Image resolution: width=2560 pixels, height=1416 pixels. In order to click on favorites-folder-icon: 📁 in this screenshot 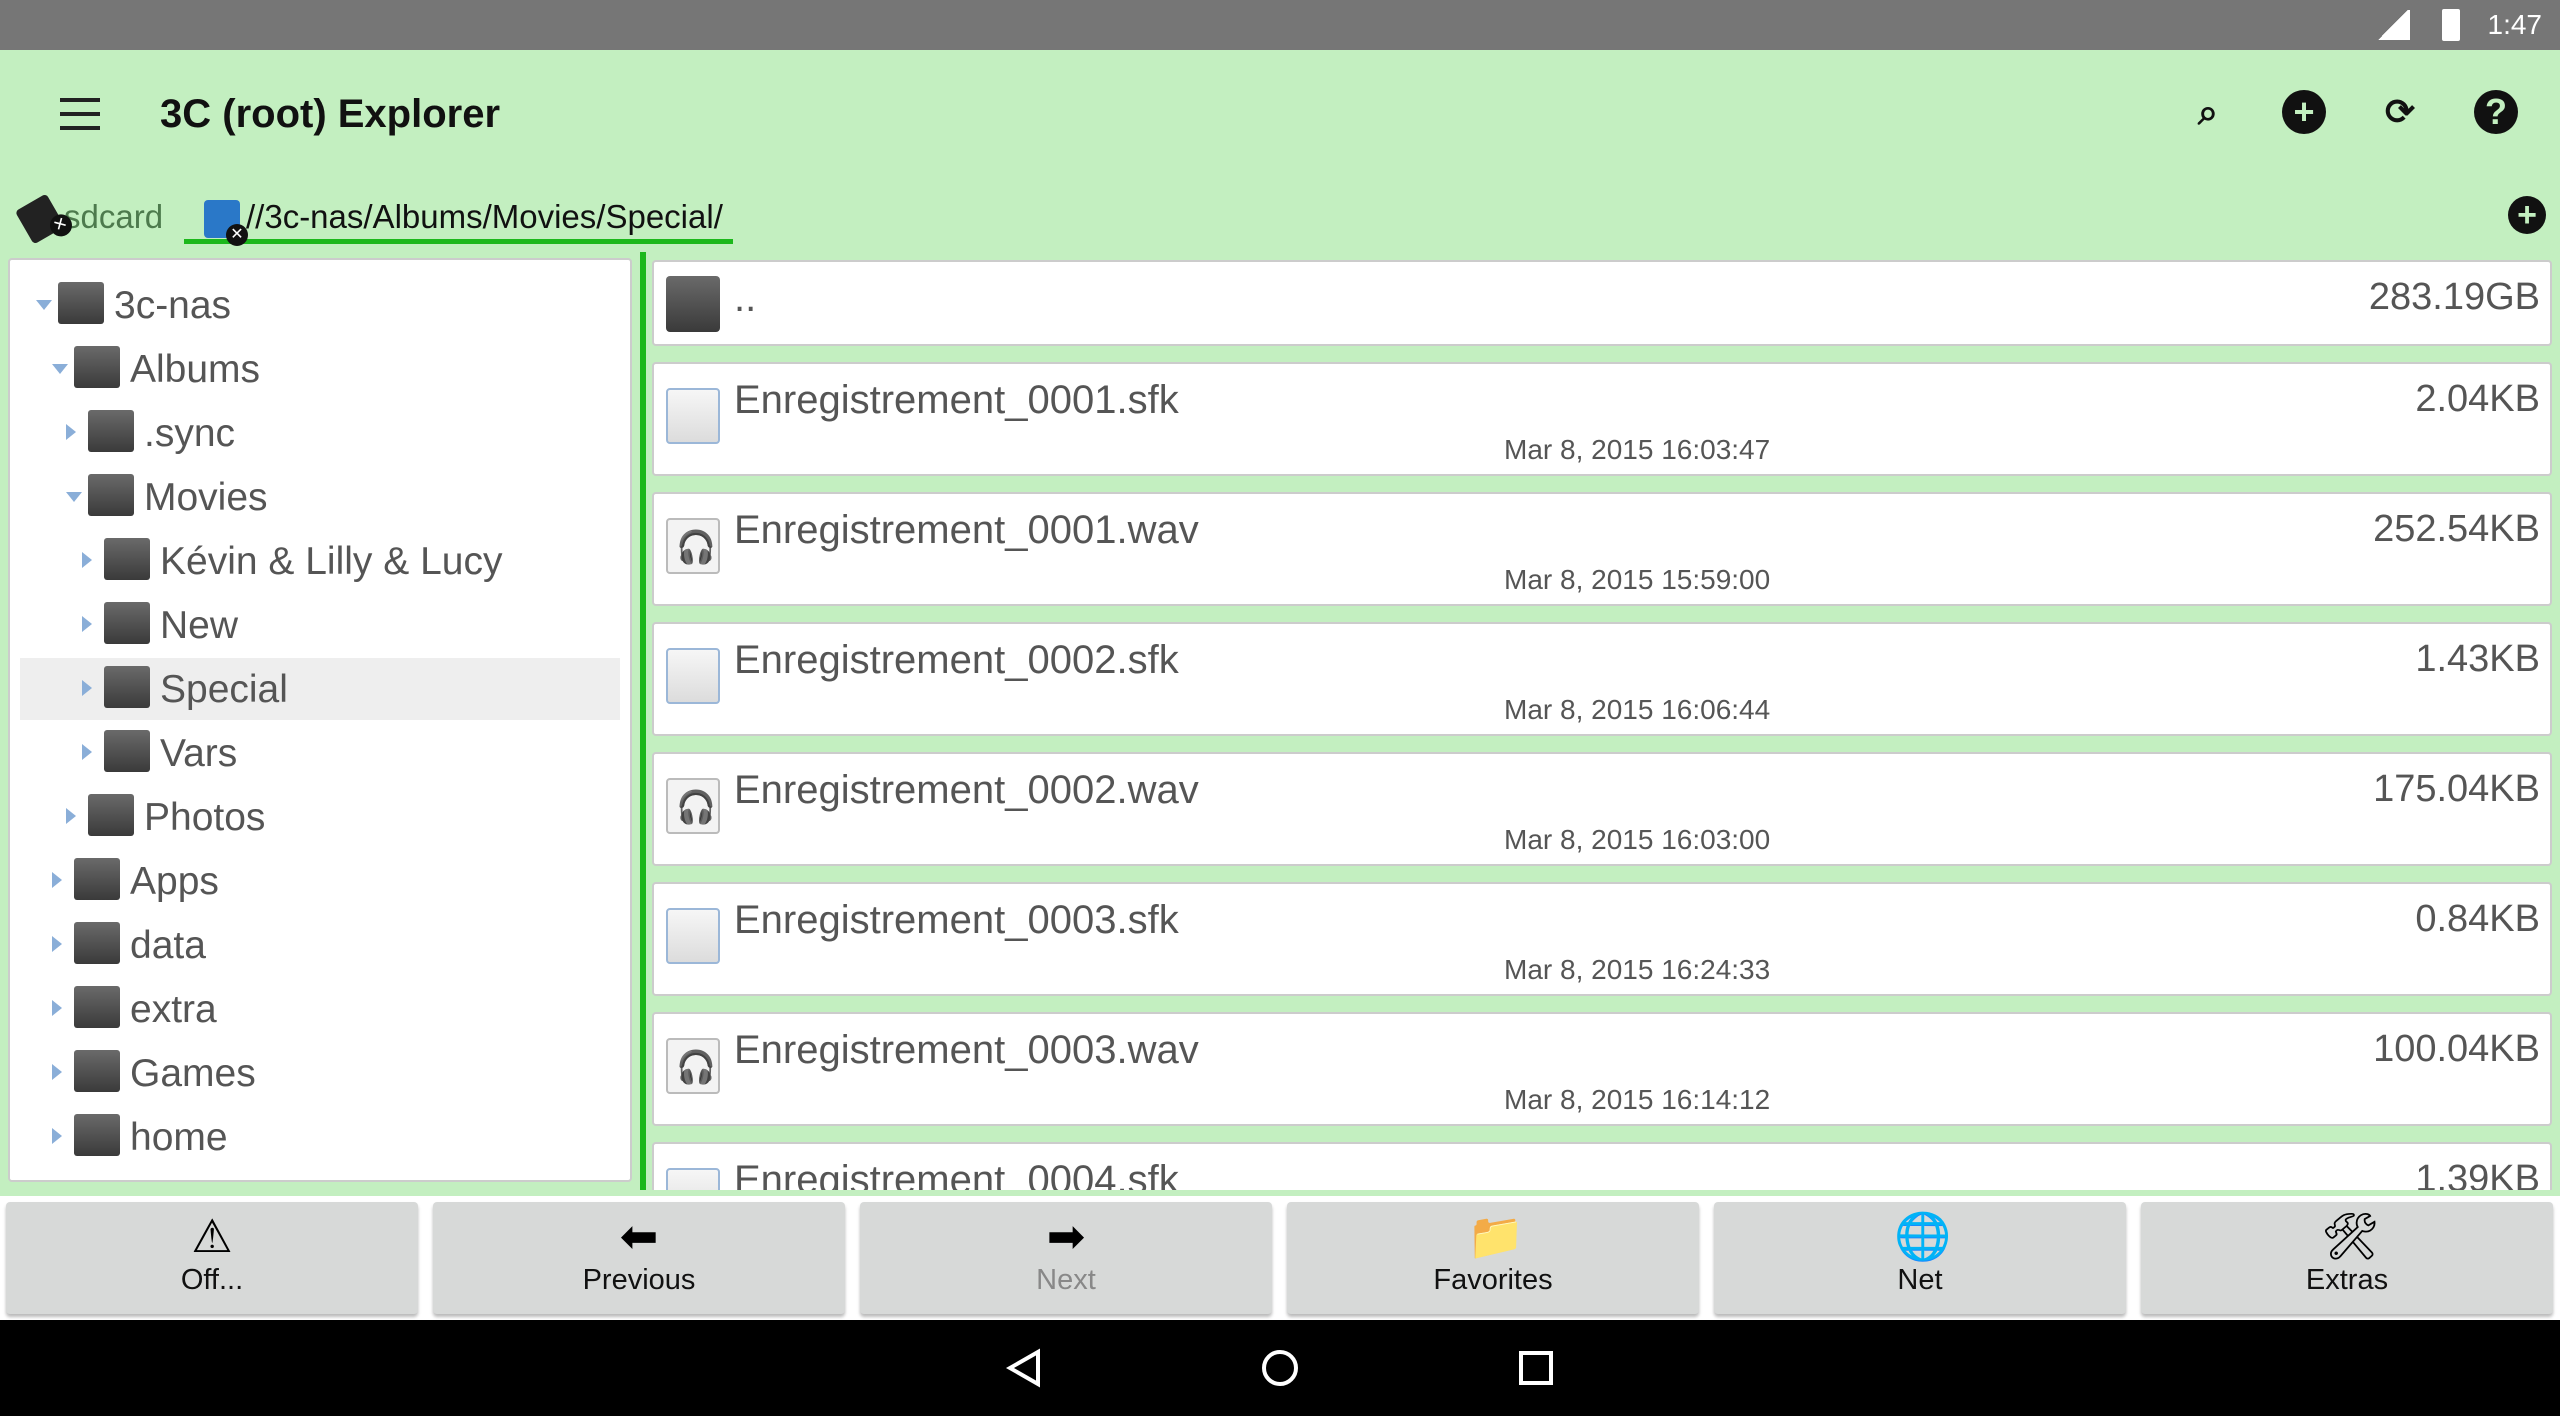, I will do `click(1496, 1236)`.